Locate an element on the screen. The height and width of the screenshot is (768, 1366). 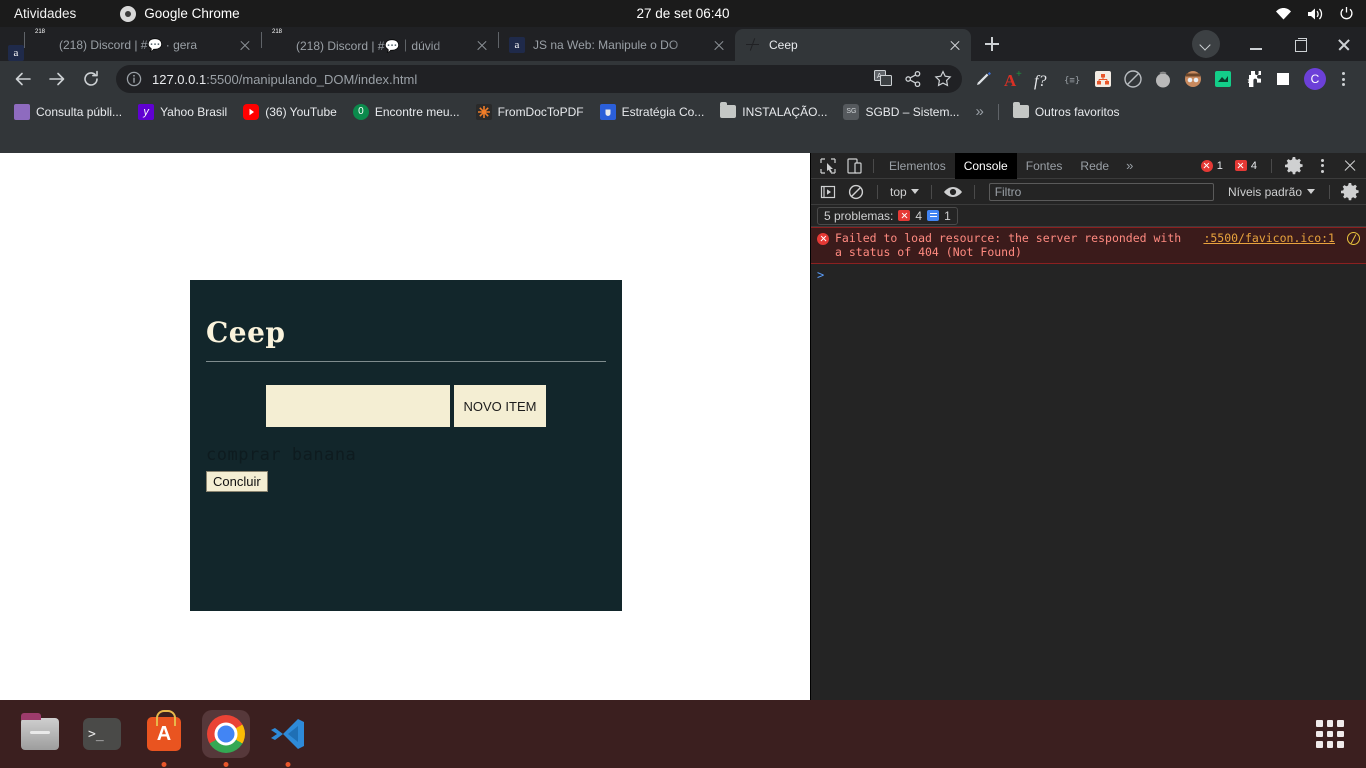
dock-item-software-store: A is located at coordinates (164, 738).